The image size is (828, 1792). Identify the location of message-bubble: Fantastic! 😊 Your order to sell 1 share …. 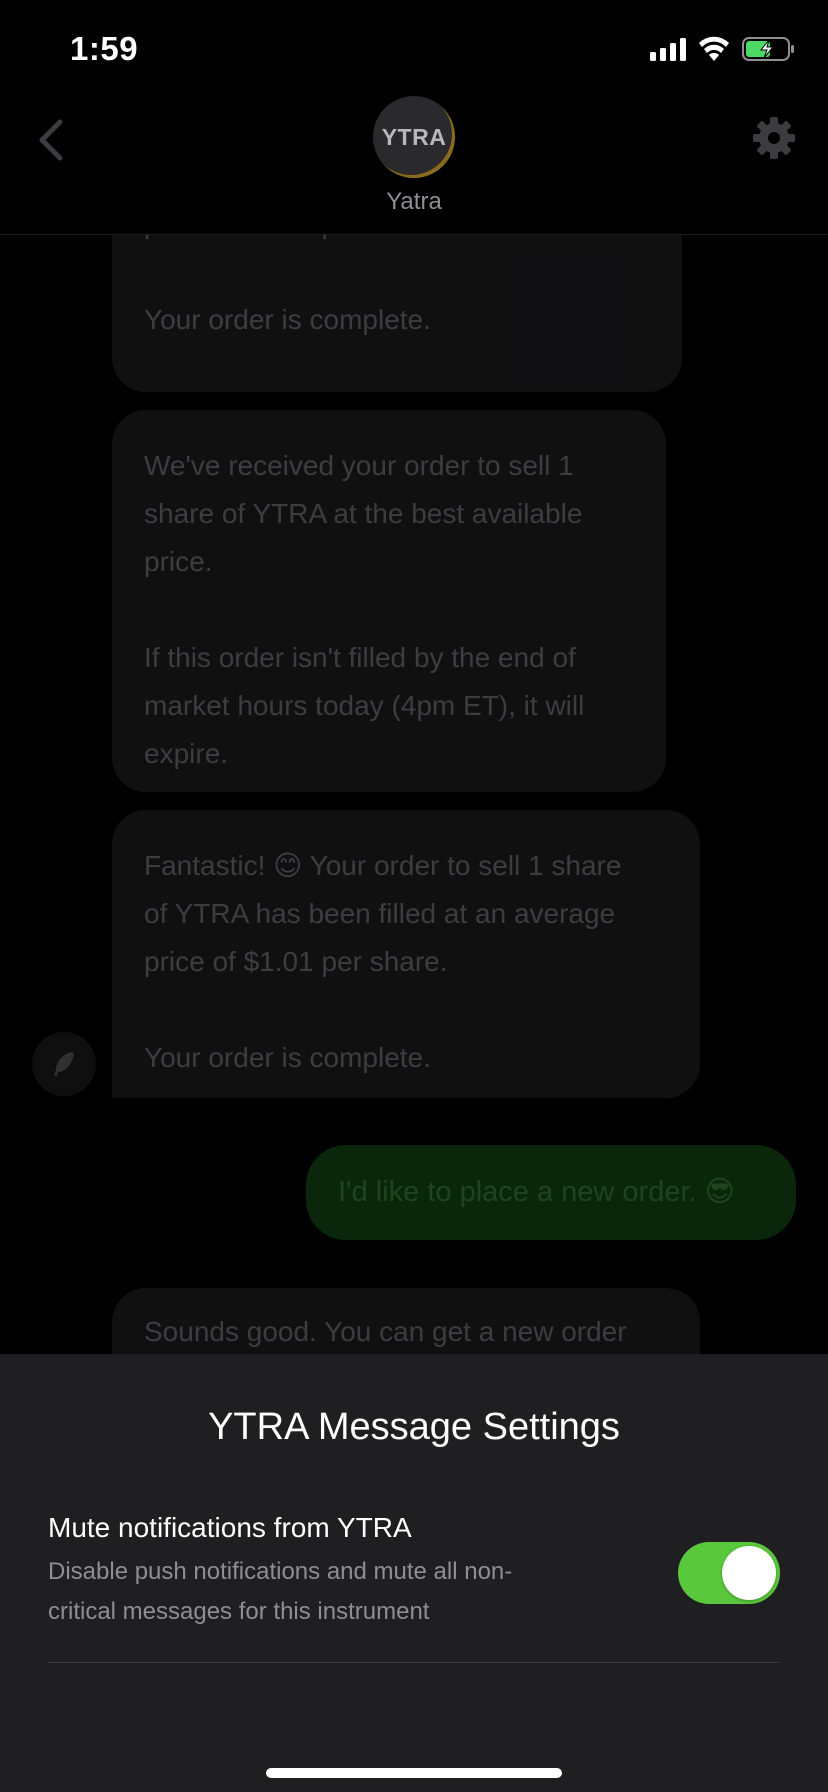
(406, 954).